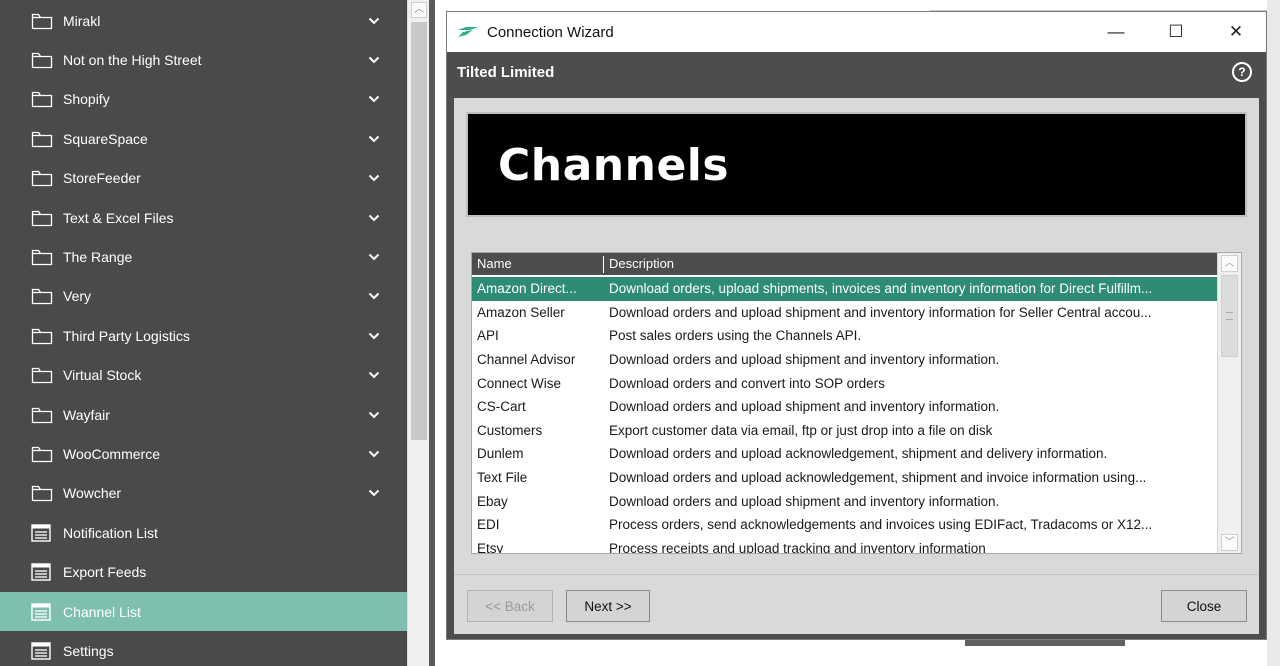 The image size is (1280, 666). I want to click on sidebar-item-label: Third Party Logistics, so click(126, 335).